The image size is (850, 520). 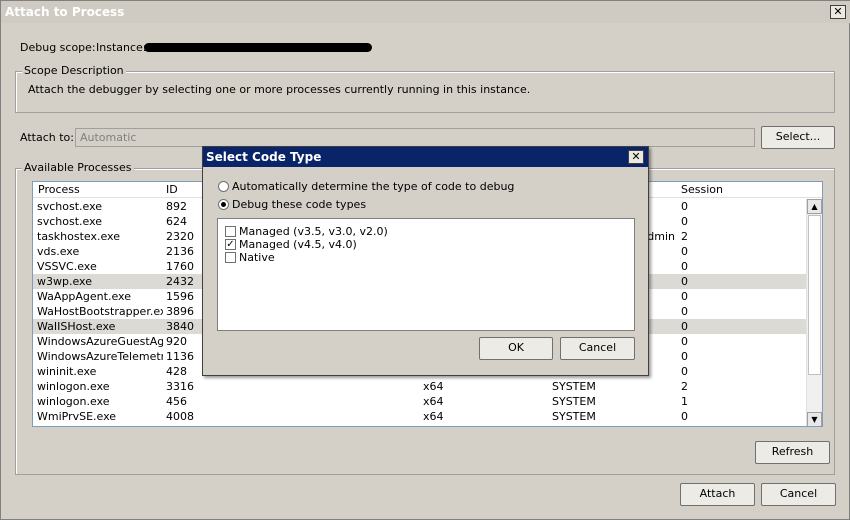 I want to click on debug-these-label: Debug these code types, so click(x=299, y=204).